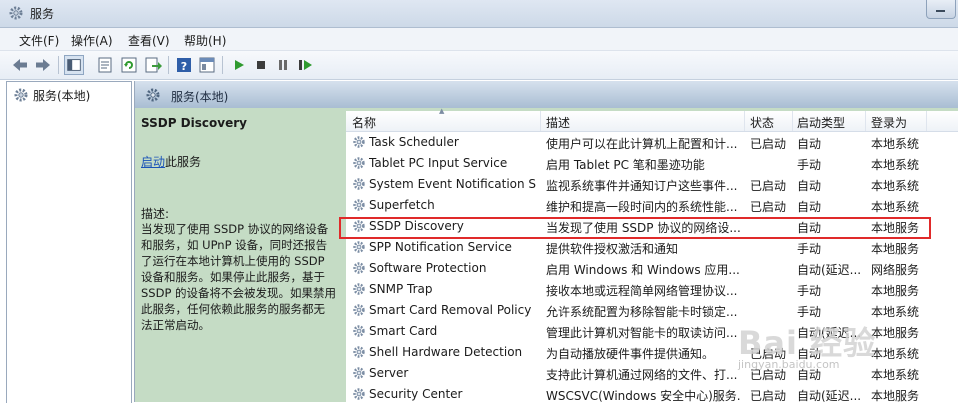 The height and width of the screenshot is (405, 958). Describe the element at coordinates (92, 40) in the screenshot. I see `menu-action: 操作(A)` at that location.